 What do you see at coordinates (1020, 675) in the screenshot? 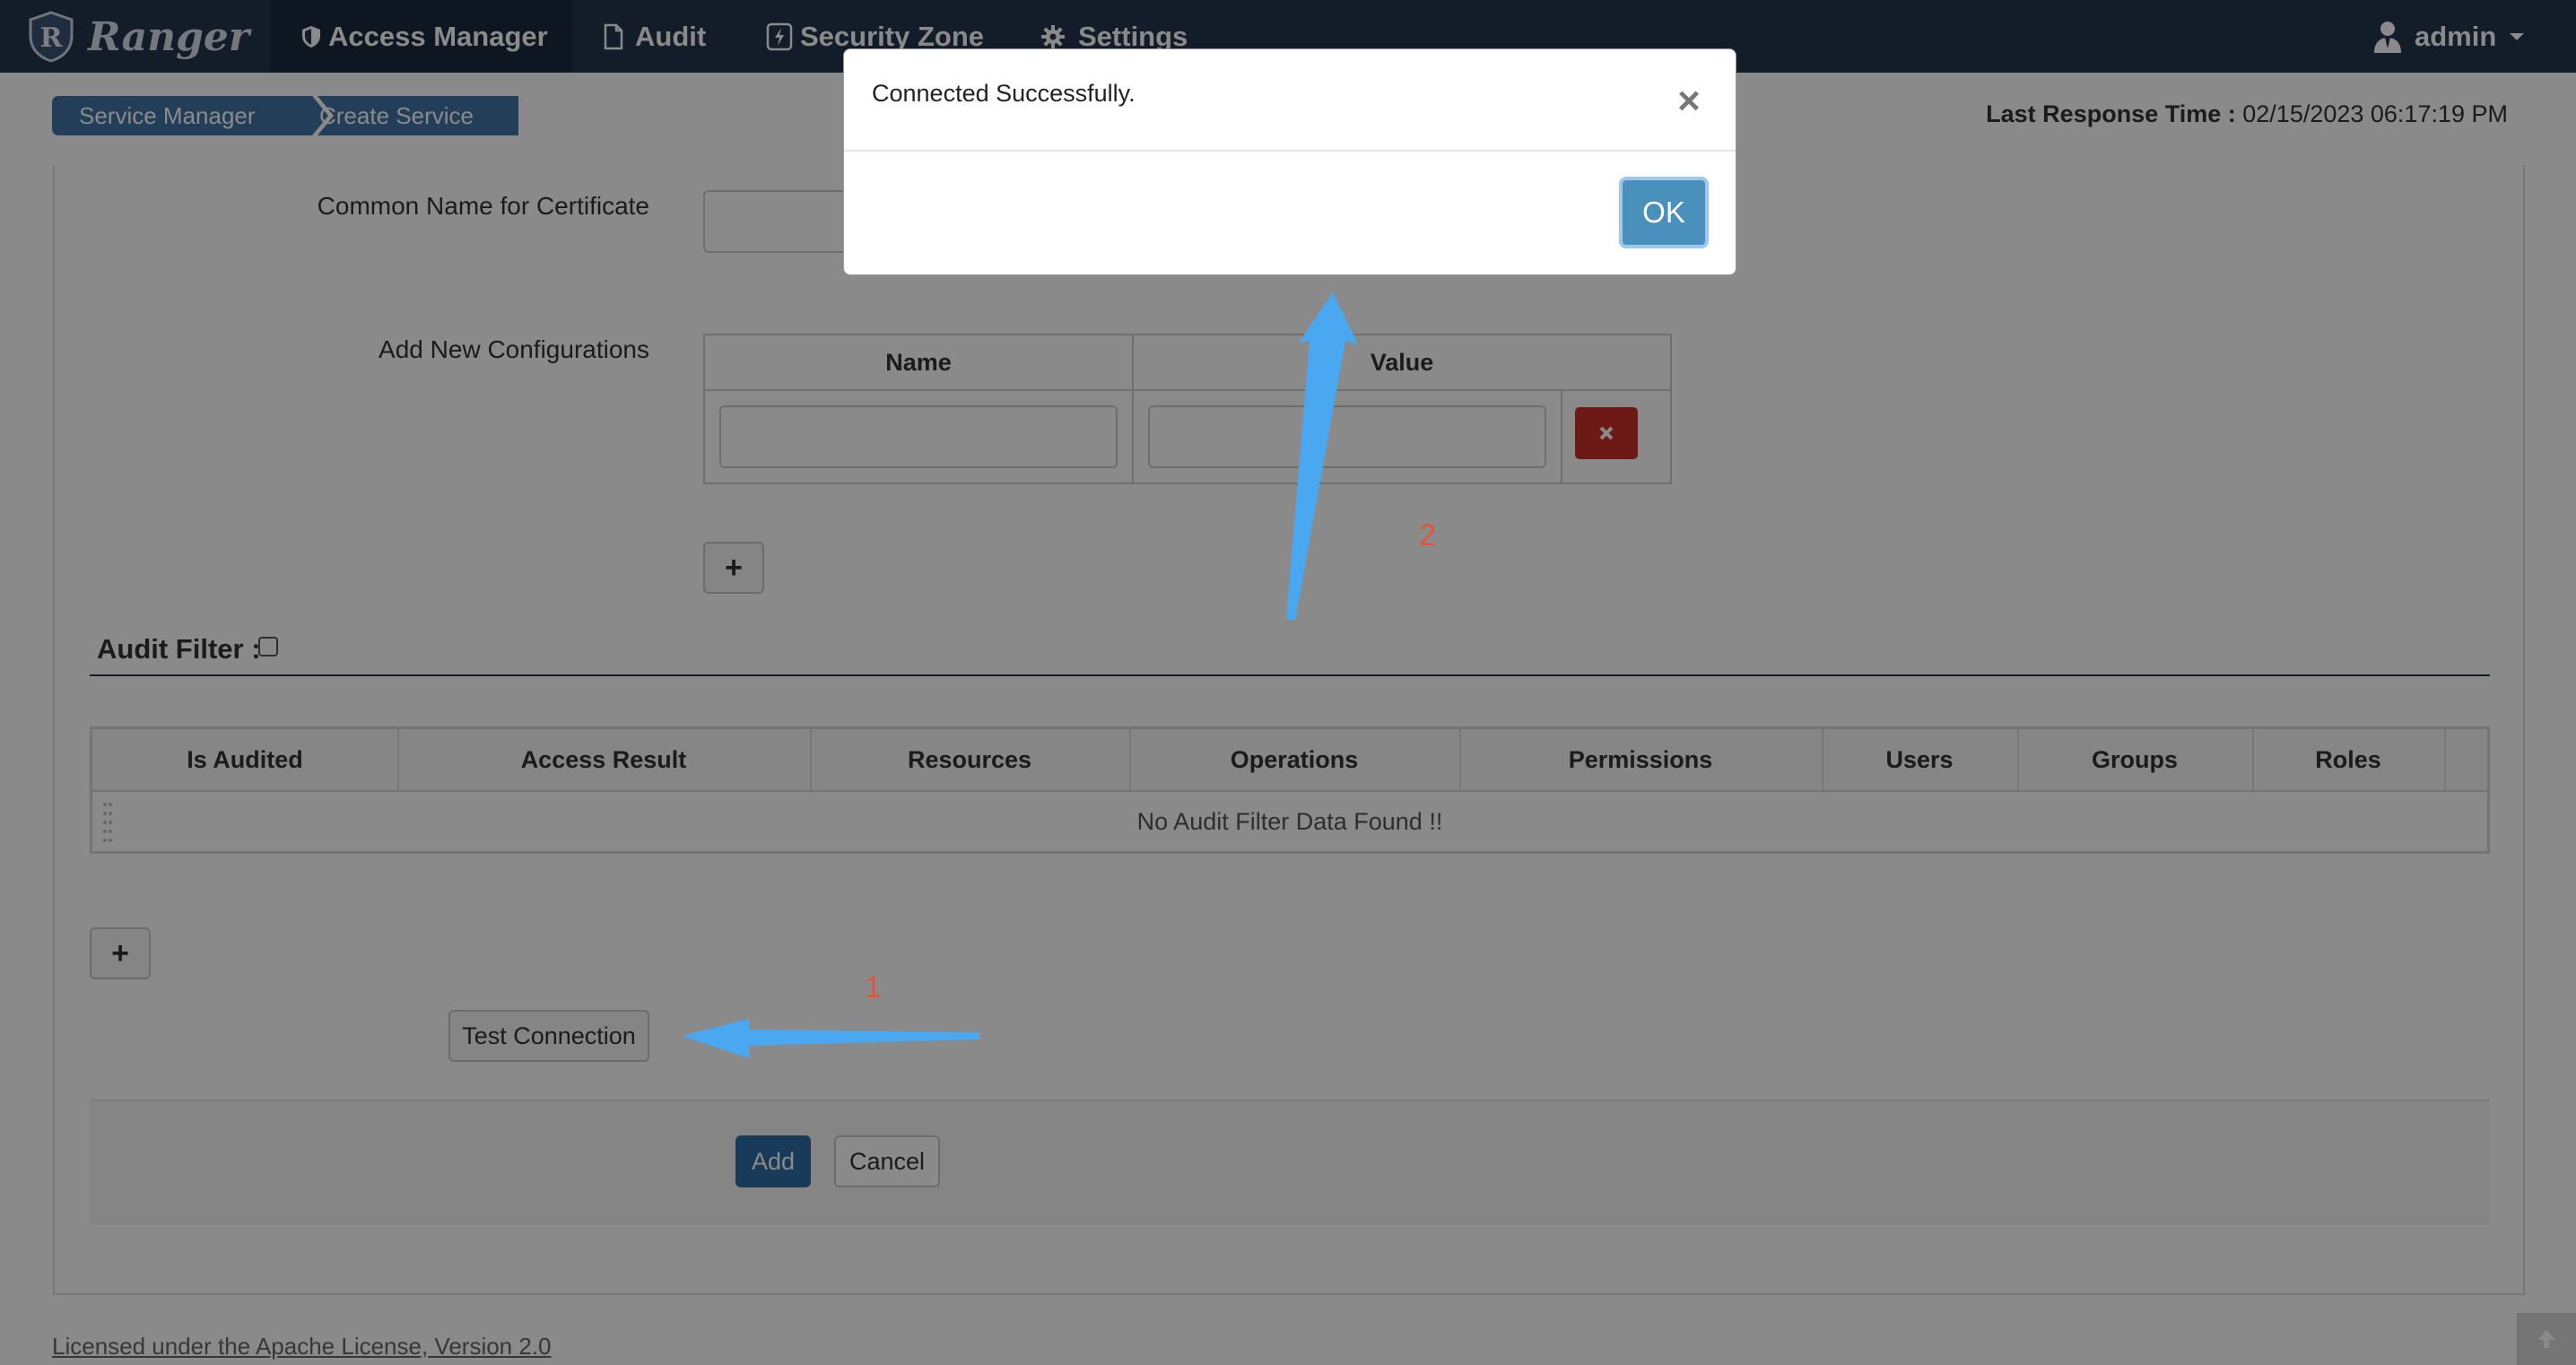
I see `annotation-arrows` at bounding box center [1020, 675].